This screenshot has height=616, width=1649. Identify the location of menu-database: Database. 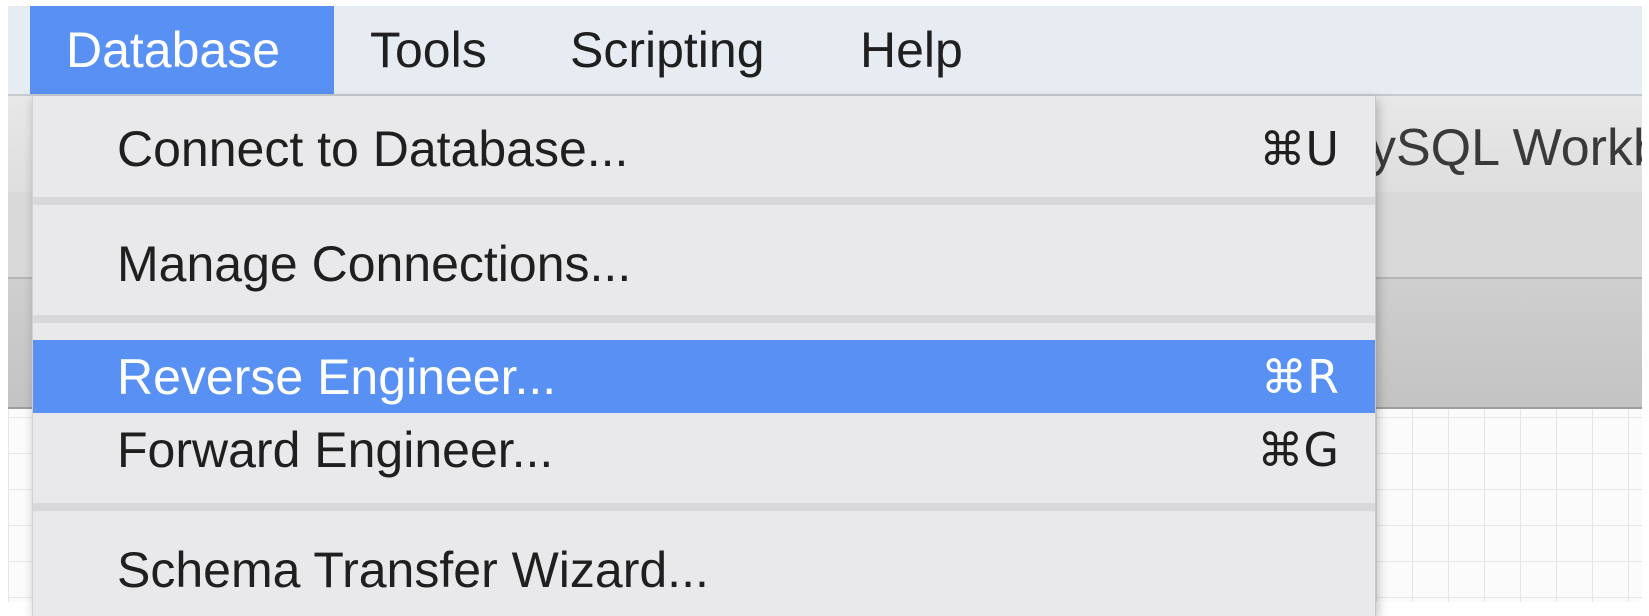
(182, 50).